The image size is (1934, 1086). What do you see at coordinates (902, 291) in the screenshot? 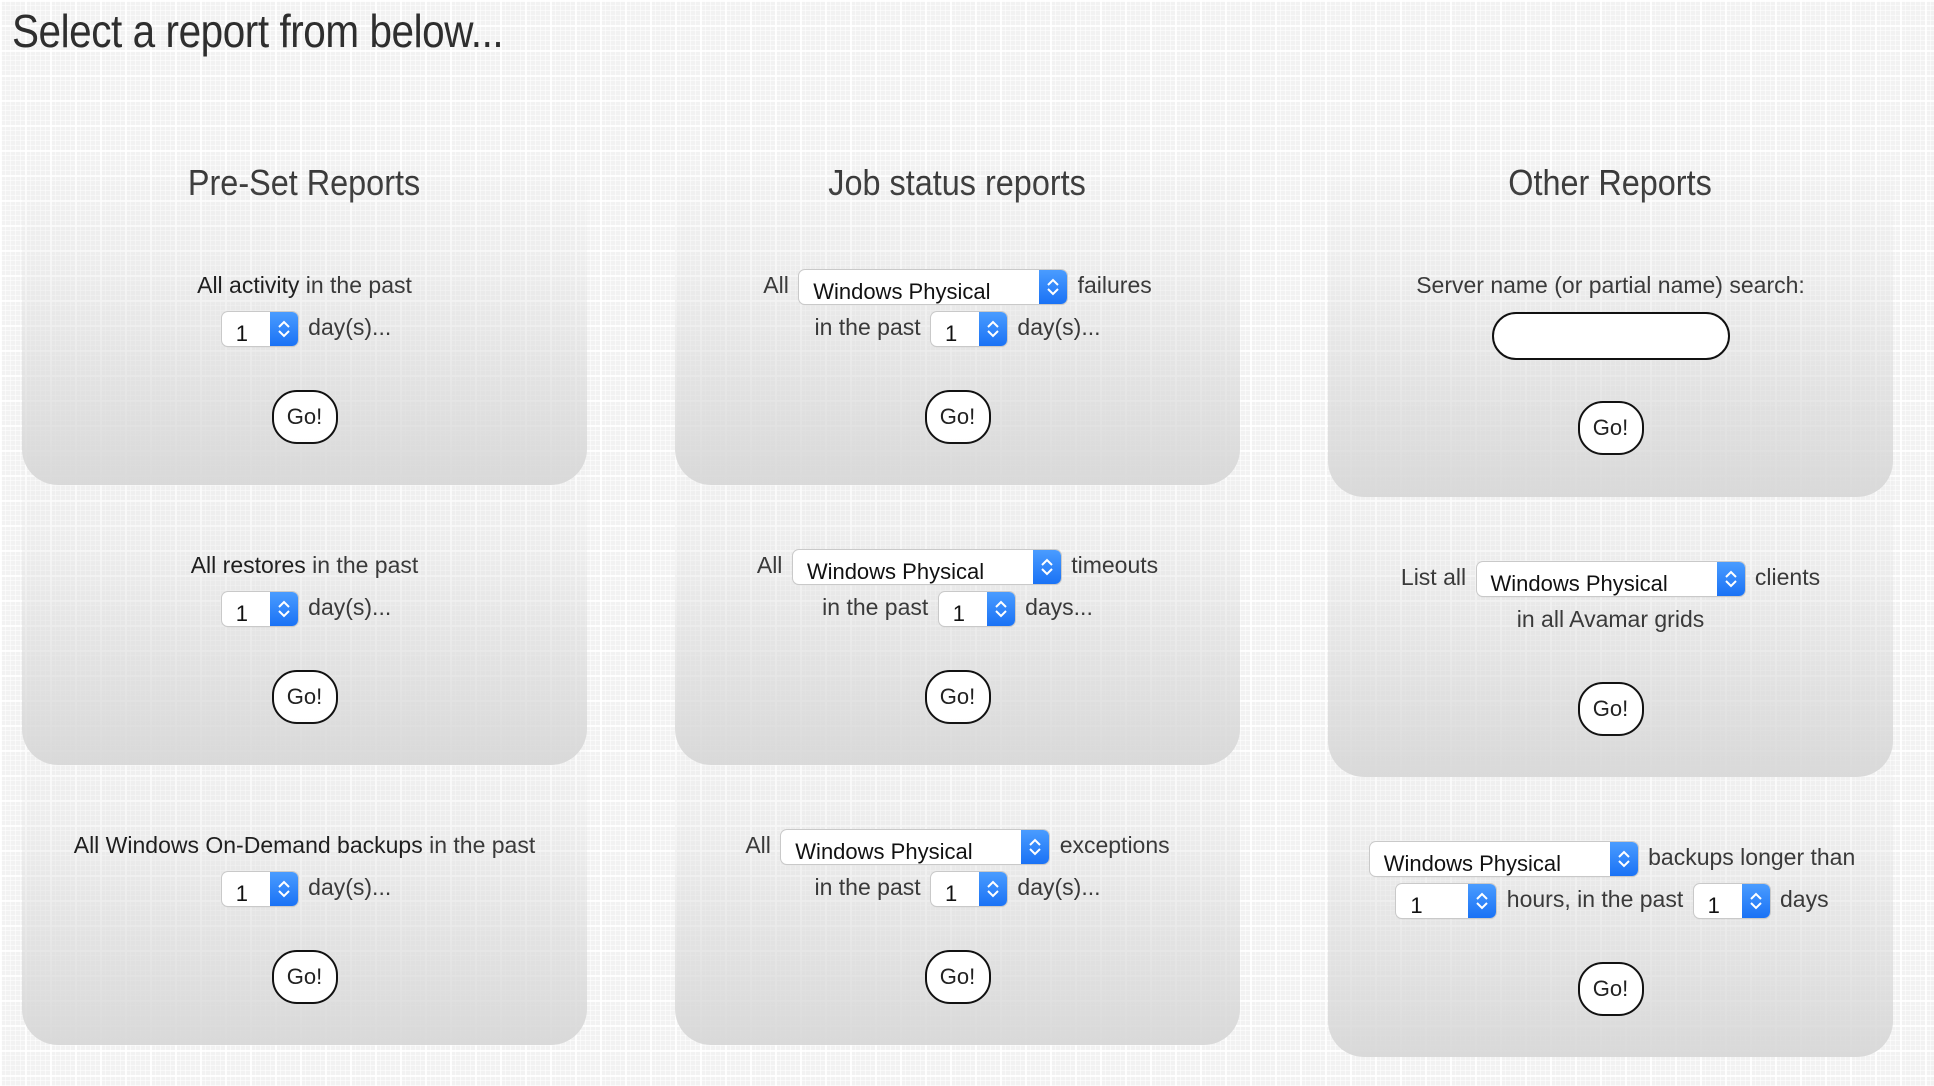
I see `failures-type-value: Windows Physical` at bounding box center [902, 291].